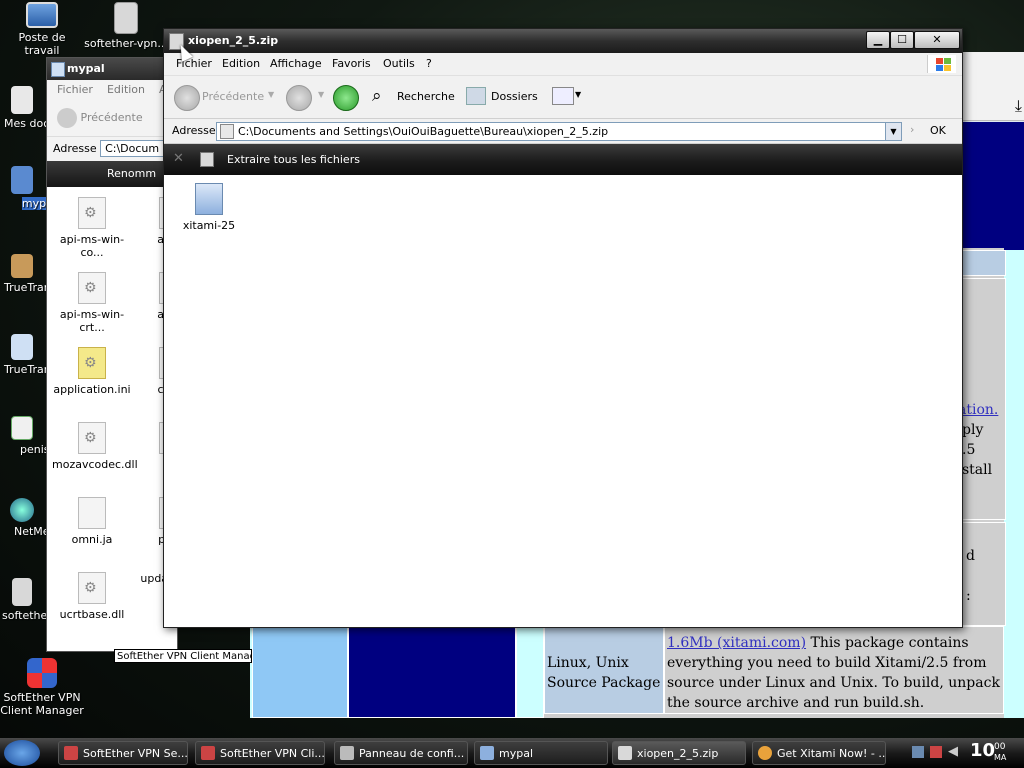  Describe the element at coordinates (937, 40) in the screenshot. I see `close-button: ✕` at that location.